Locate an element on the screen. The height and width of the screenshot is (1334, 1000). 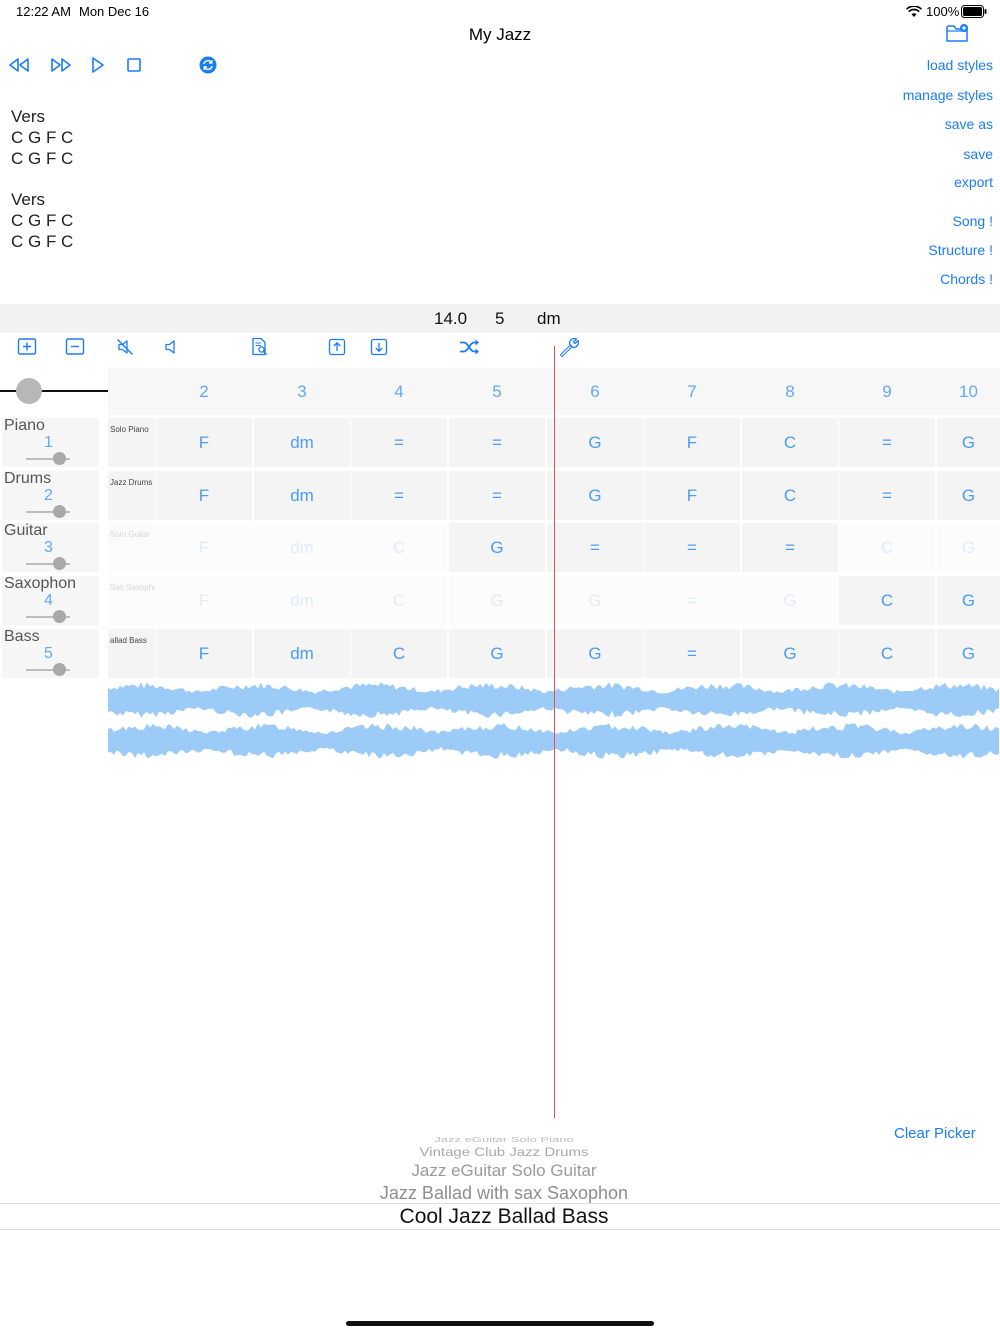
loop-button is located at coordinates (208, 65).